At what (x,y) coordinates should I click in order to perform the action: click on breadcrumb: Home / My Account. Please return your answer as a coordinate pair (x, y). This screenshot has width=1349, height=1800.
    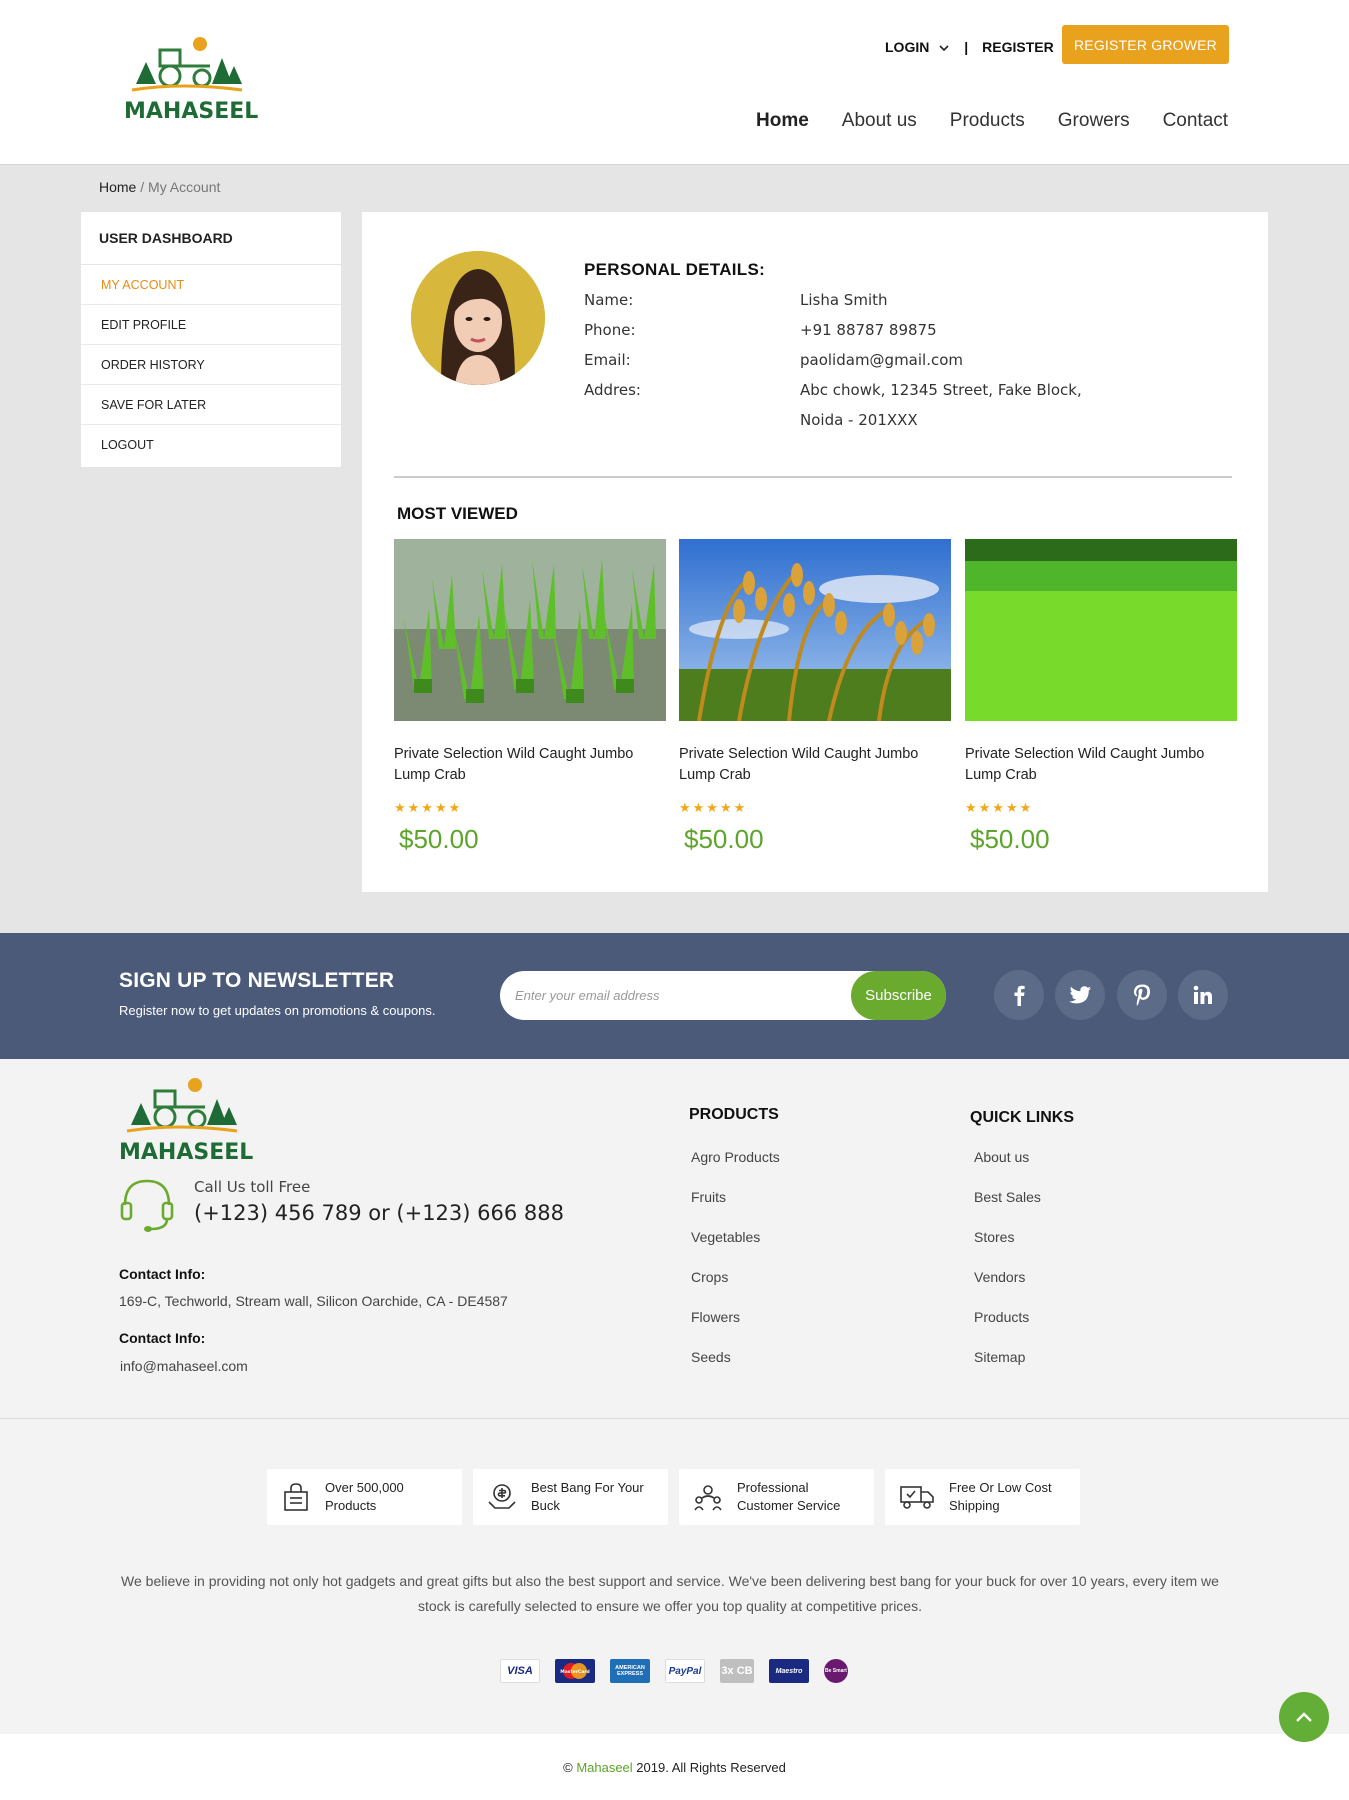
    Looking at the image, I should click on (159, 187).